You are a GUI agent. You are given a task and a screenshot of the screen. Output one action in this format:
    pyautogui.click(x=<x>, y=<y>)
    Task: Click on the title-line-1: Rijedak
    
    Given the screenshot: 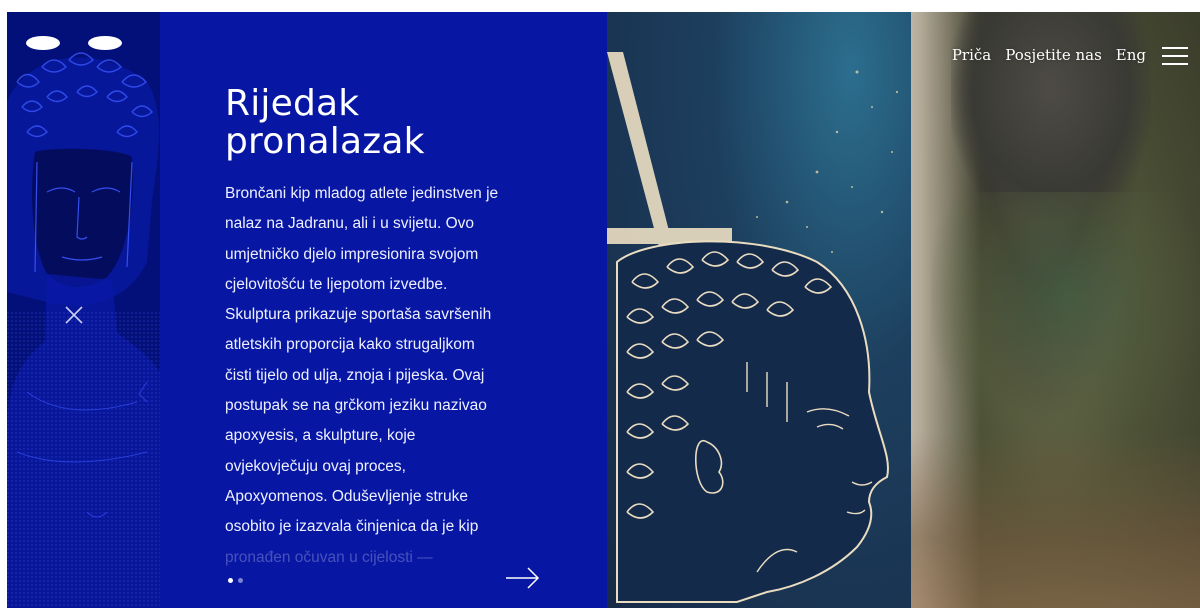 What is the action you would take?
    pyautogui.click(x=292, y=103)
    